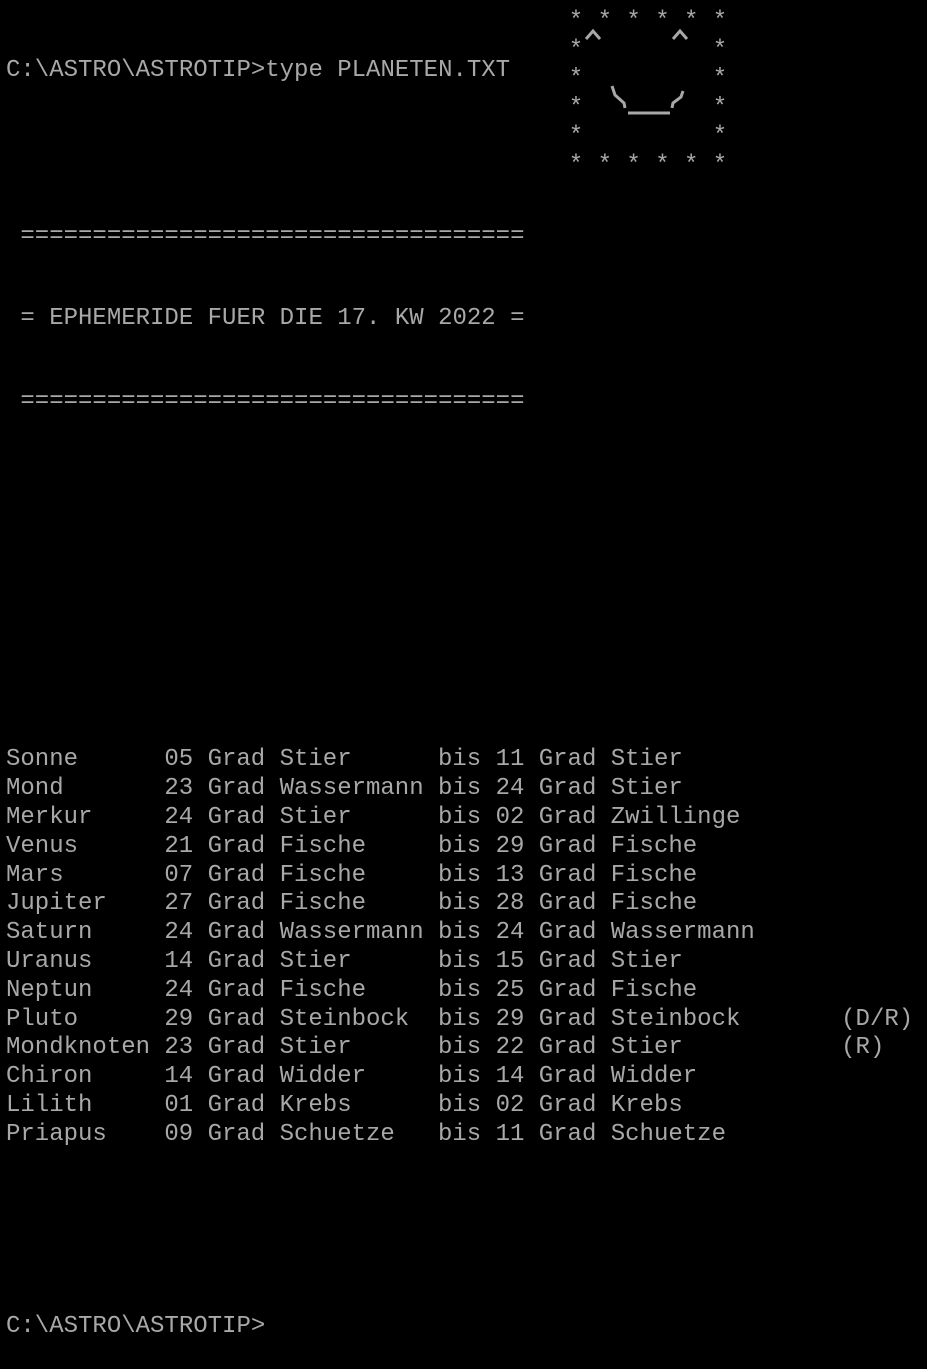 The width and height of the screenshot is (927, 1369). What do you see at coordinates (510, 933) in the screenshot?
I see `to-degree: 24` at bounding box center [510, 933].